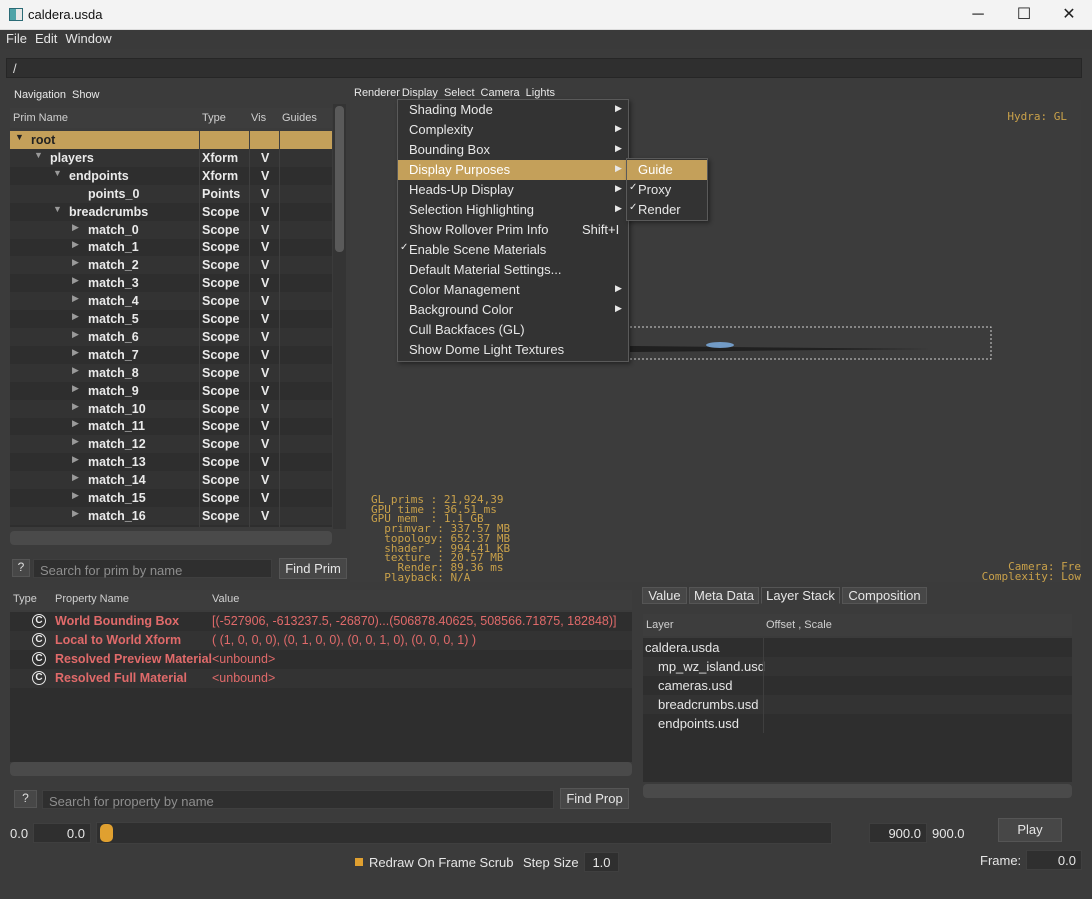  What do you see at coordinates (898, 833) in the screenshot?
I see `end-frame-field: 900.0` at bounding box center [898, 833].